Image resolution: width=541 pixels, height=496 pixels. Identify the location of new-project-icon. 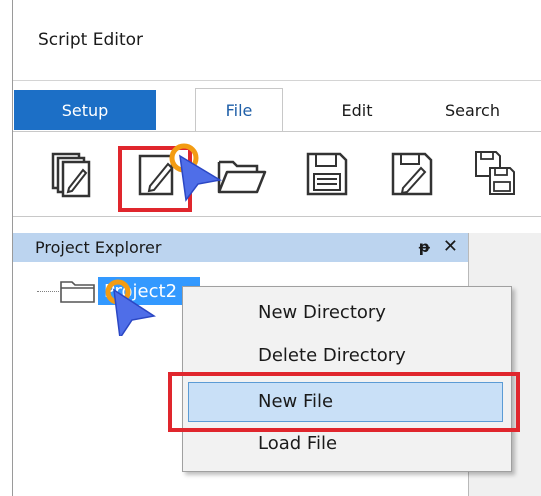
(71, 175).